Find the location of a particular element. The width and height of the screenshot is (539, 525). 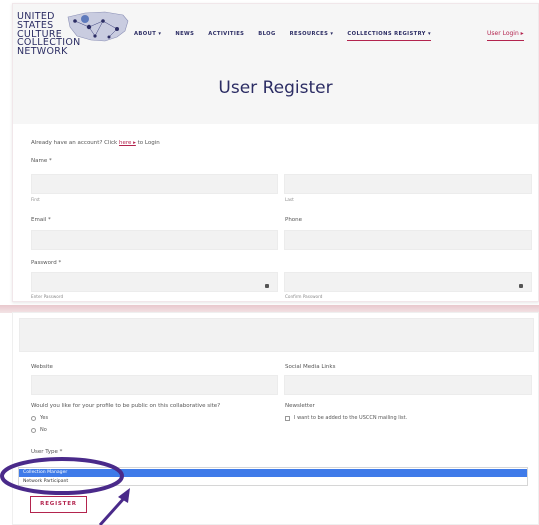

first-name-input is located at coordinates (154, 184).